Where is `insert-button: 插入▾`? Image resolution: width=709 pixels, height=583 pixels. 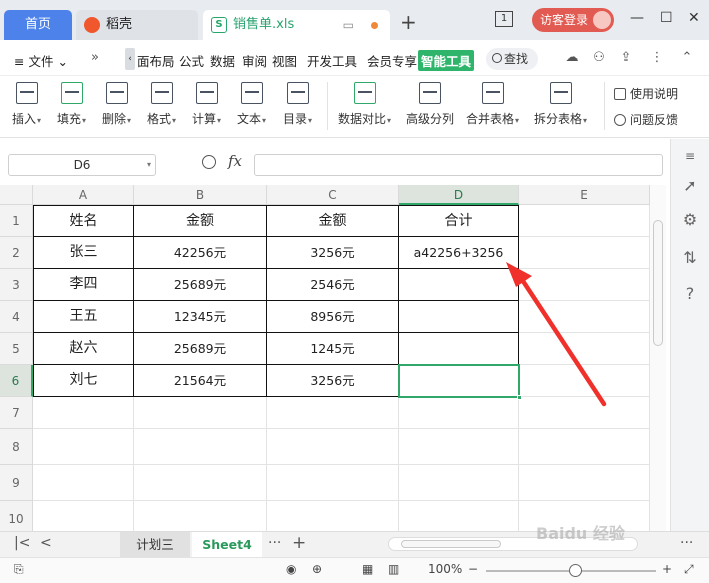 insert-button: 插入▾ is located at coordinates (26, 104).